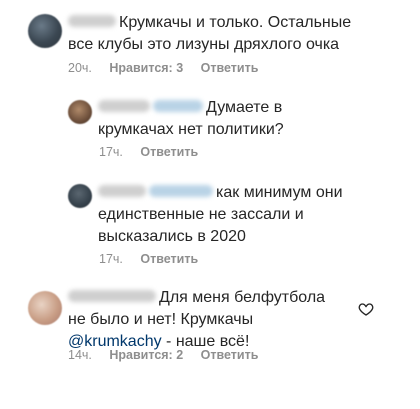 This screenshot has height=409, width=420. What do you see at coordinates (80, 68) in the screenshot?
I see `timestamp: 20ч.` at bounding box center [80, 68].